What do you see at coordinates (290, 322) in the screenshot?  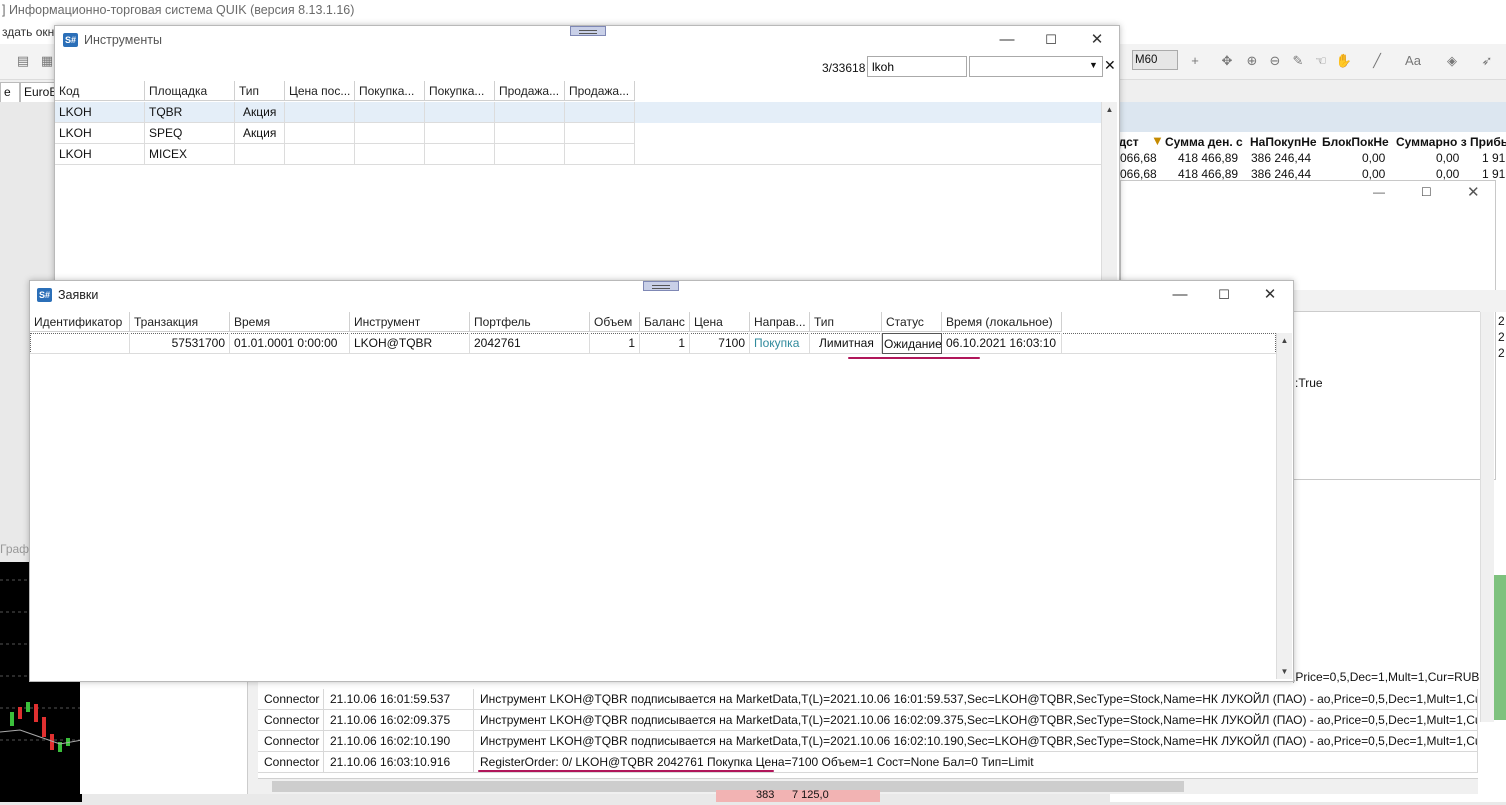 I see `col-header: Время` at bounding box center [290, 322].